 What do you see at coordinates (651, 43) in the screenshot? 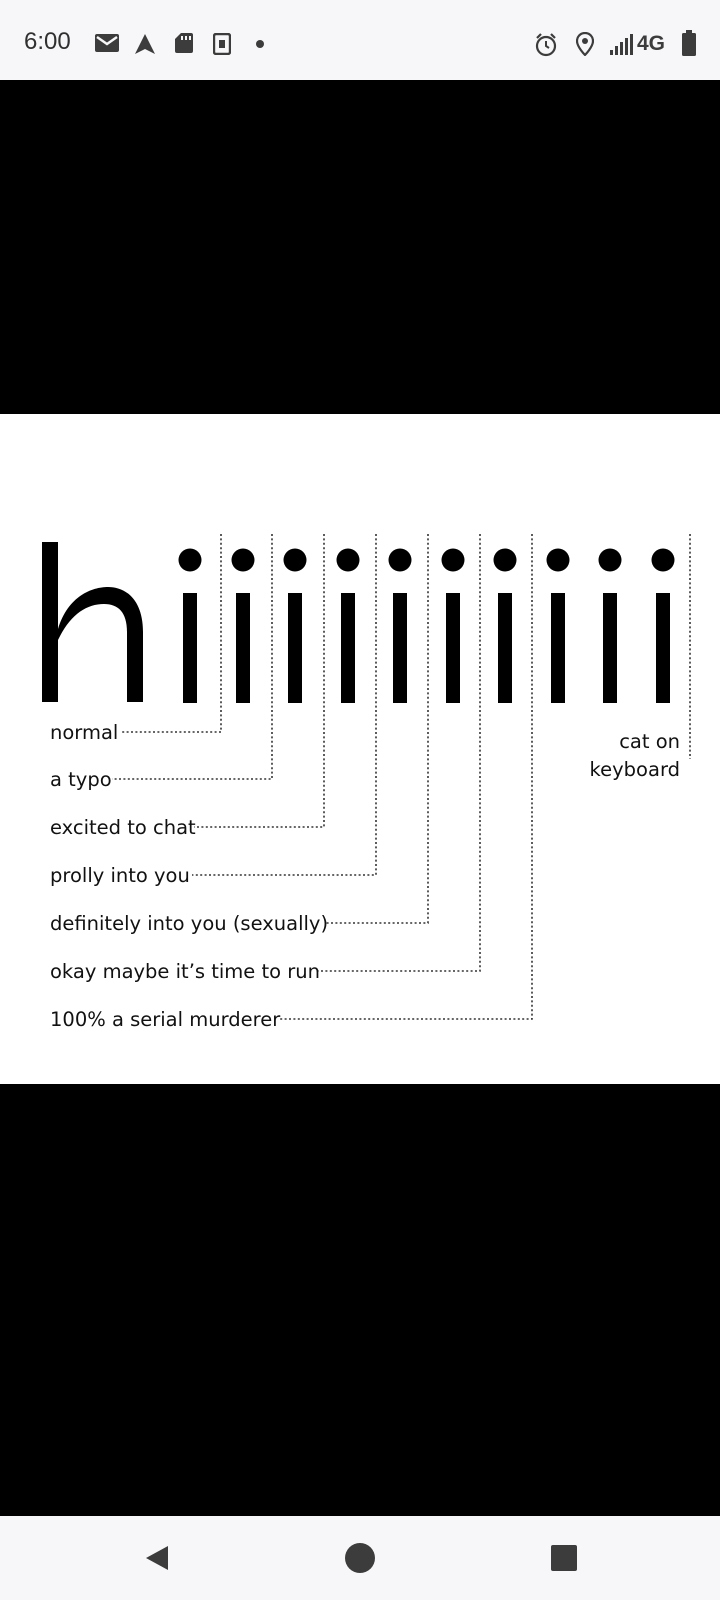
I see `network-type-label: 4G` at bounding box center [651, 43].